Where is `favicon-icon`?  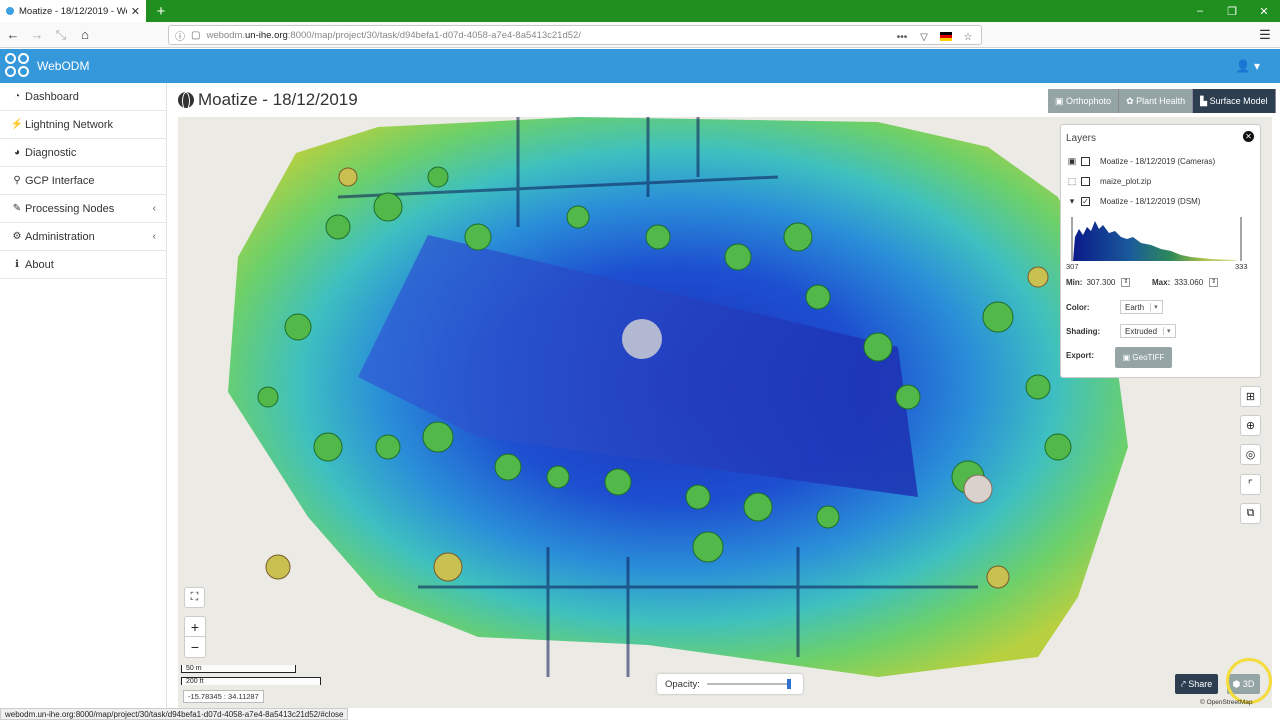
favicon-icon is located at coordinates (10, 11).